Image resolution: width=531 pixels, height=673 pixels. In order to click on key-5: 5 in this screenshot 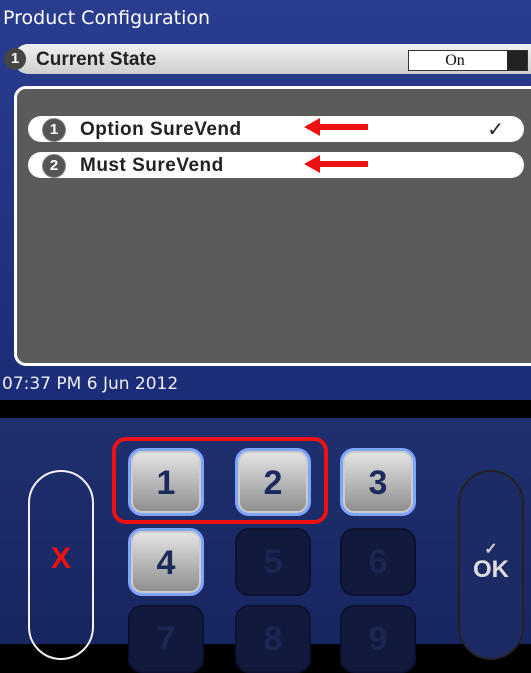, I will do `click(273, 562)`.